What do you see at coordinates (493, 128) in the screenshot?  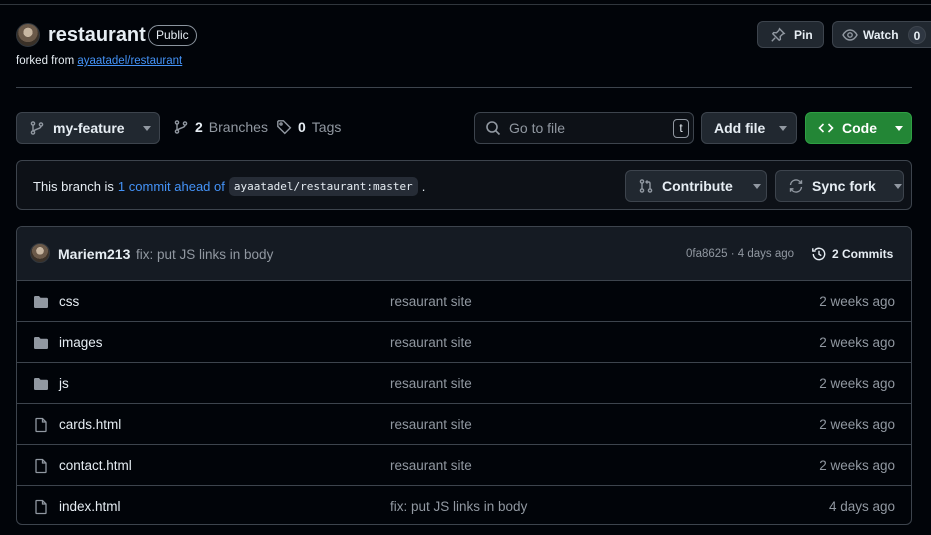 I see `search-icon` at bounding box center [493, 128].